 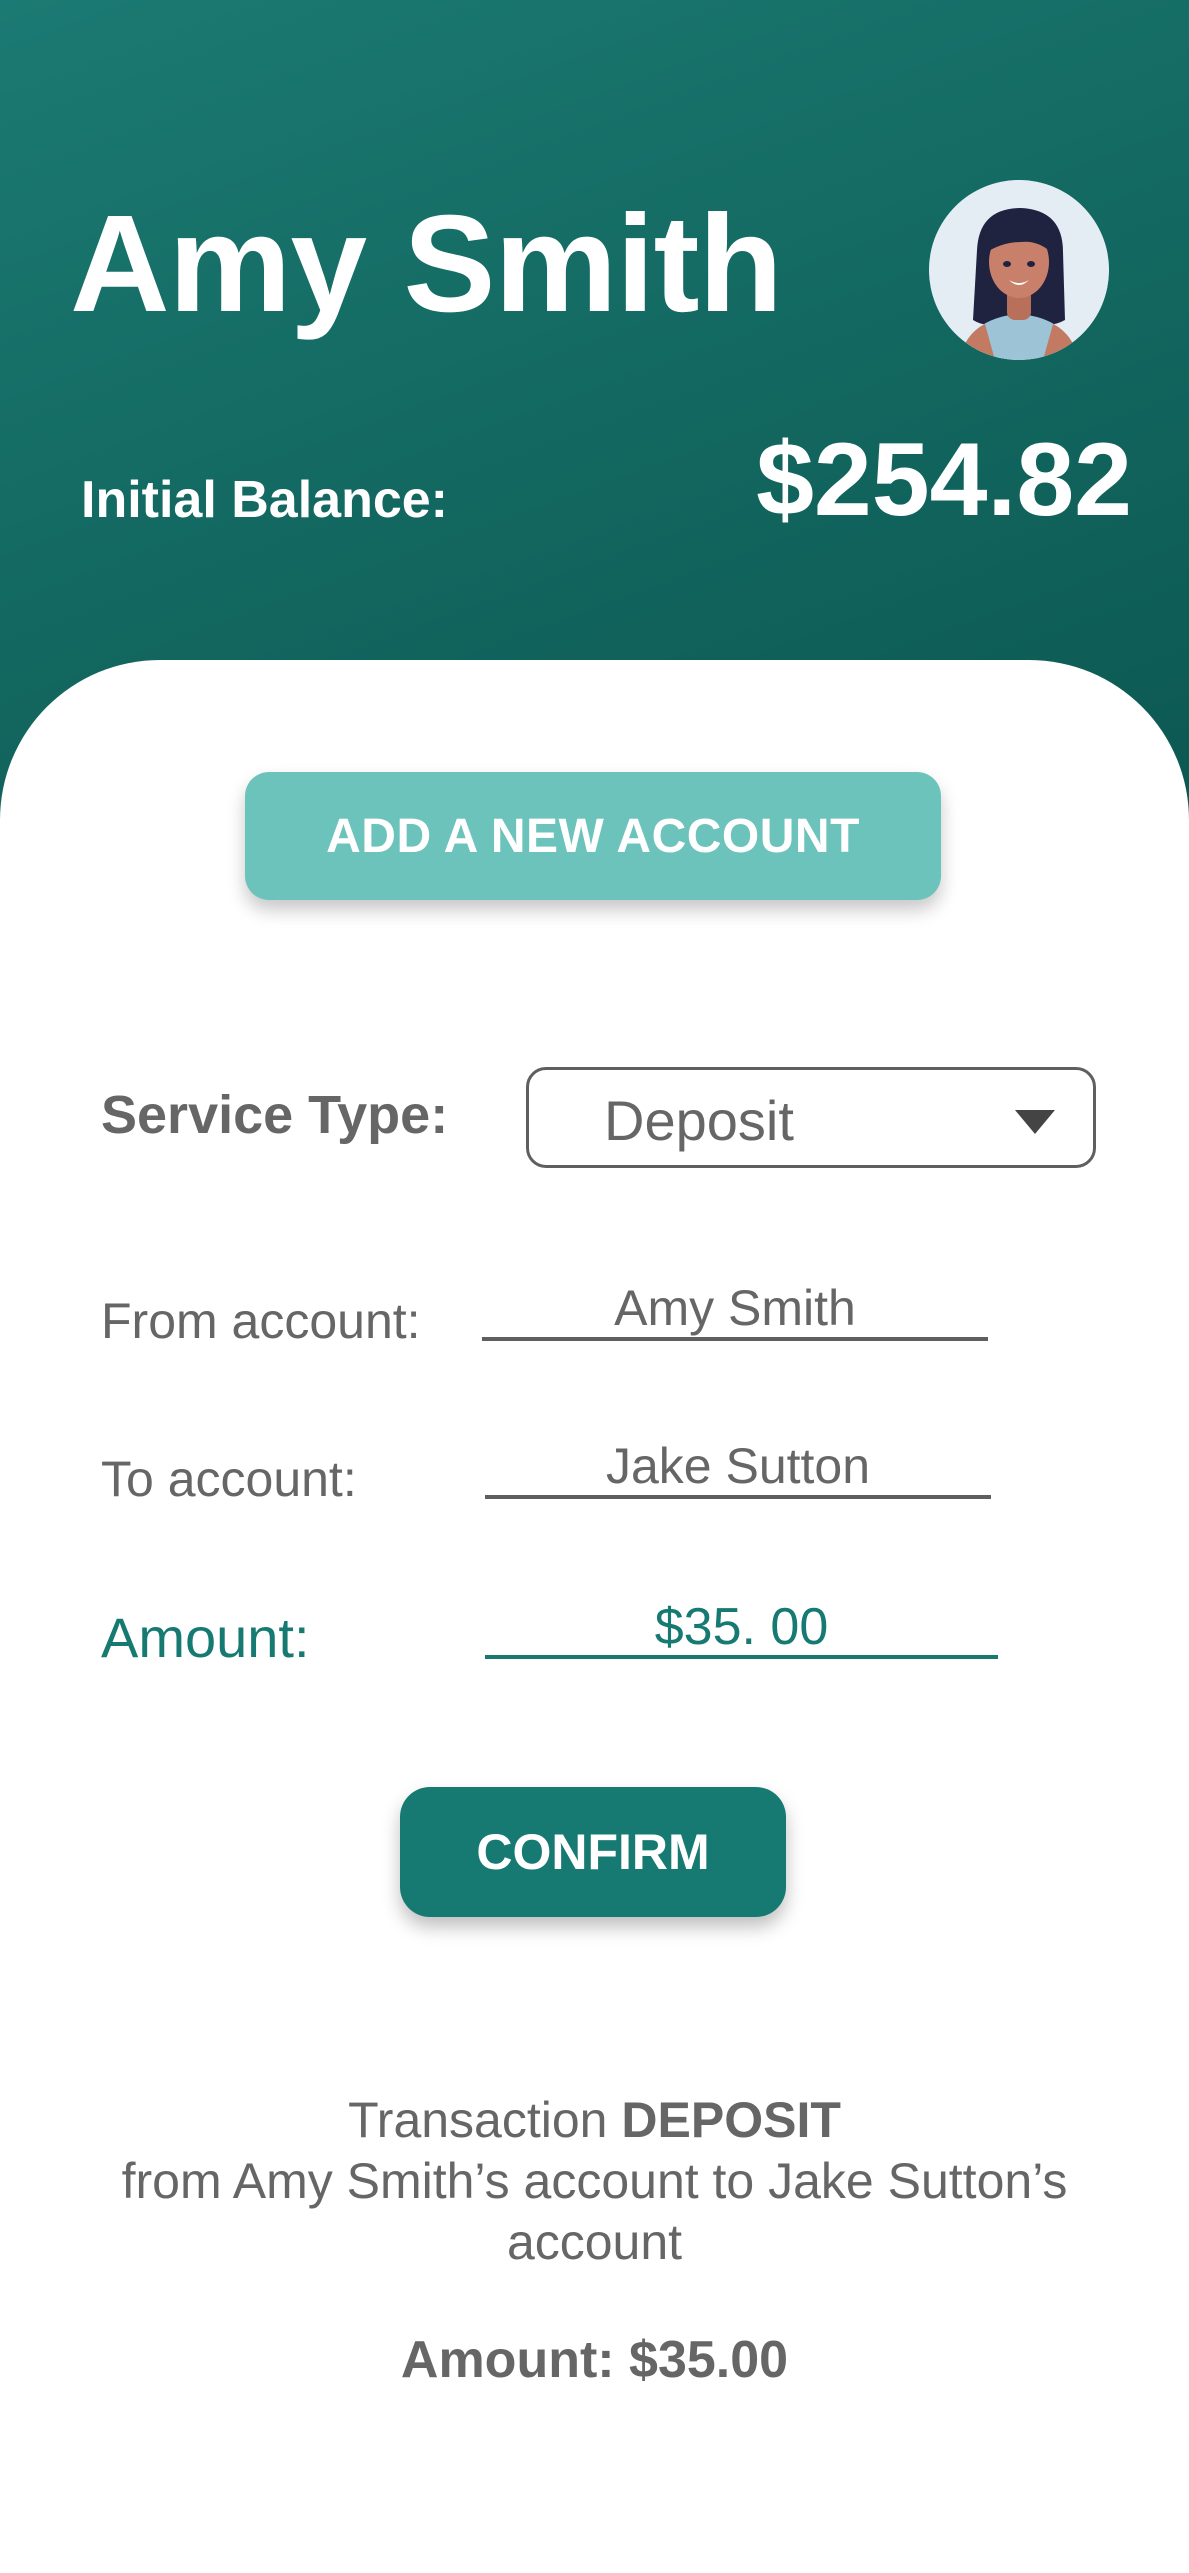 What do you see at coordinates (485, 2120) in the screenshot?
I see `summary-prefix: Transaction` at bounding box center [485, 2120].